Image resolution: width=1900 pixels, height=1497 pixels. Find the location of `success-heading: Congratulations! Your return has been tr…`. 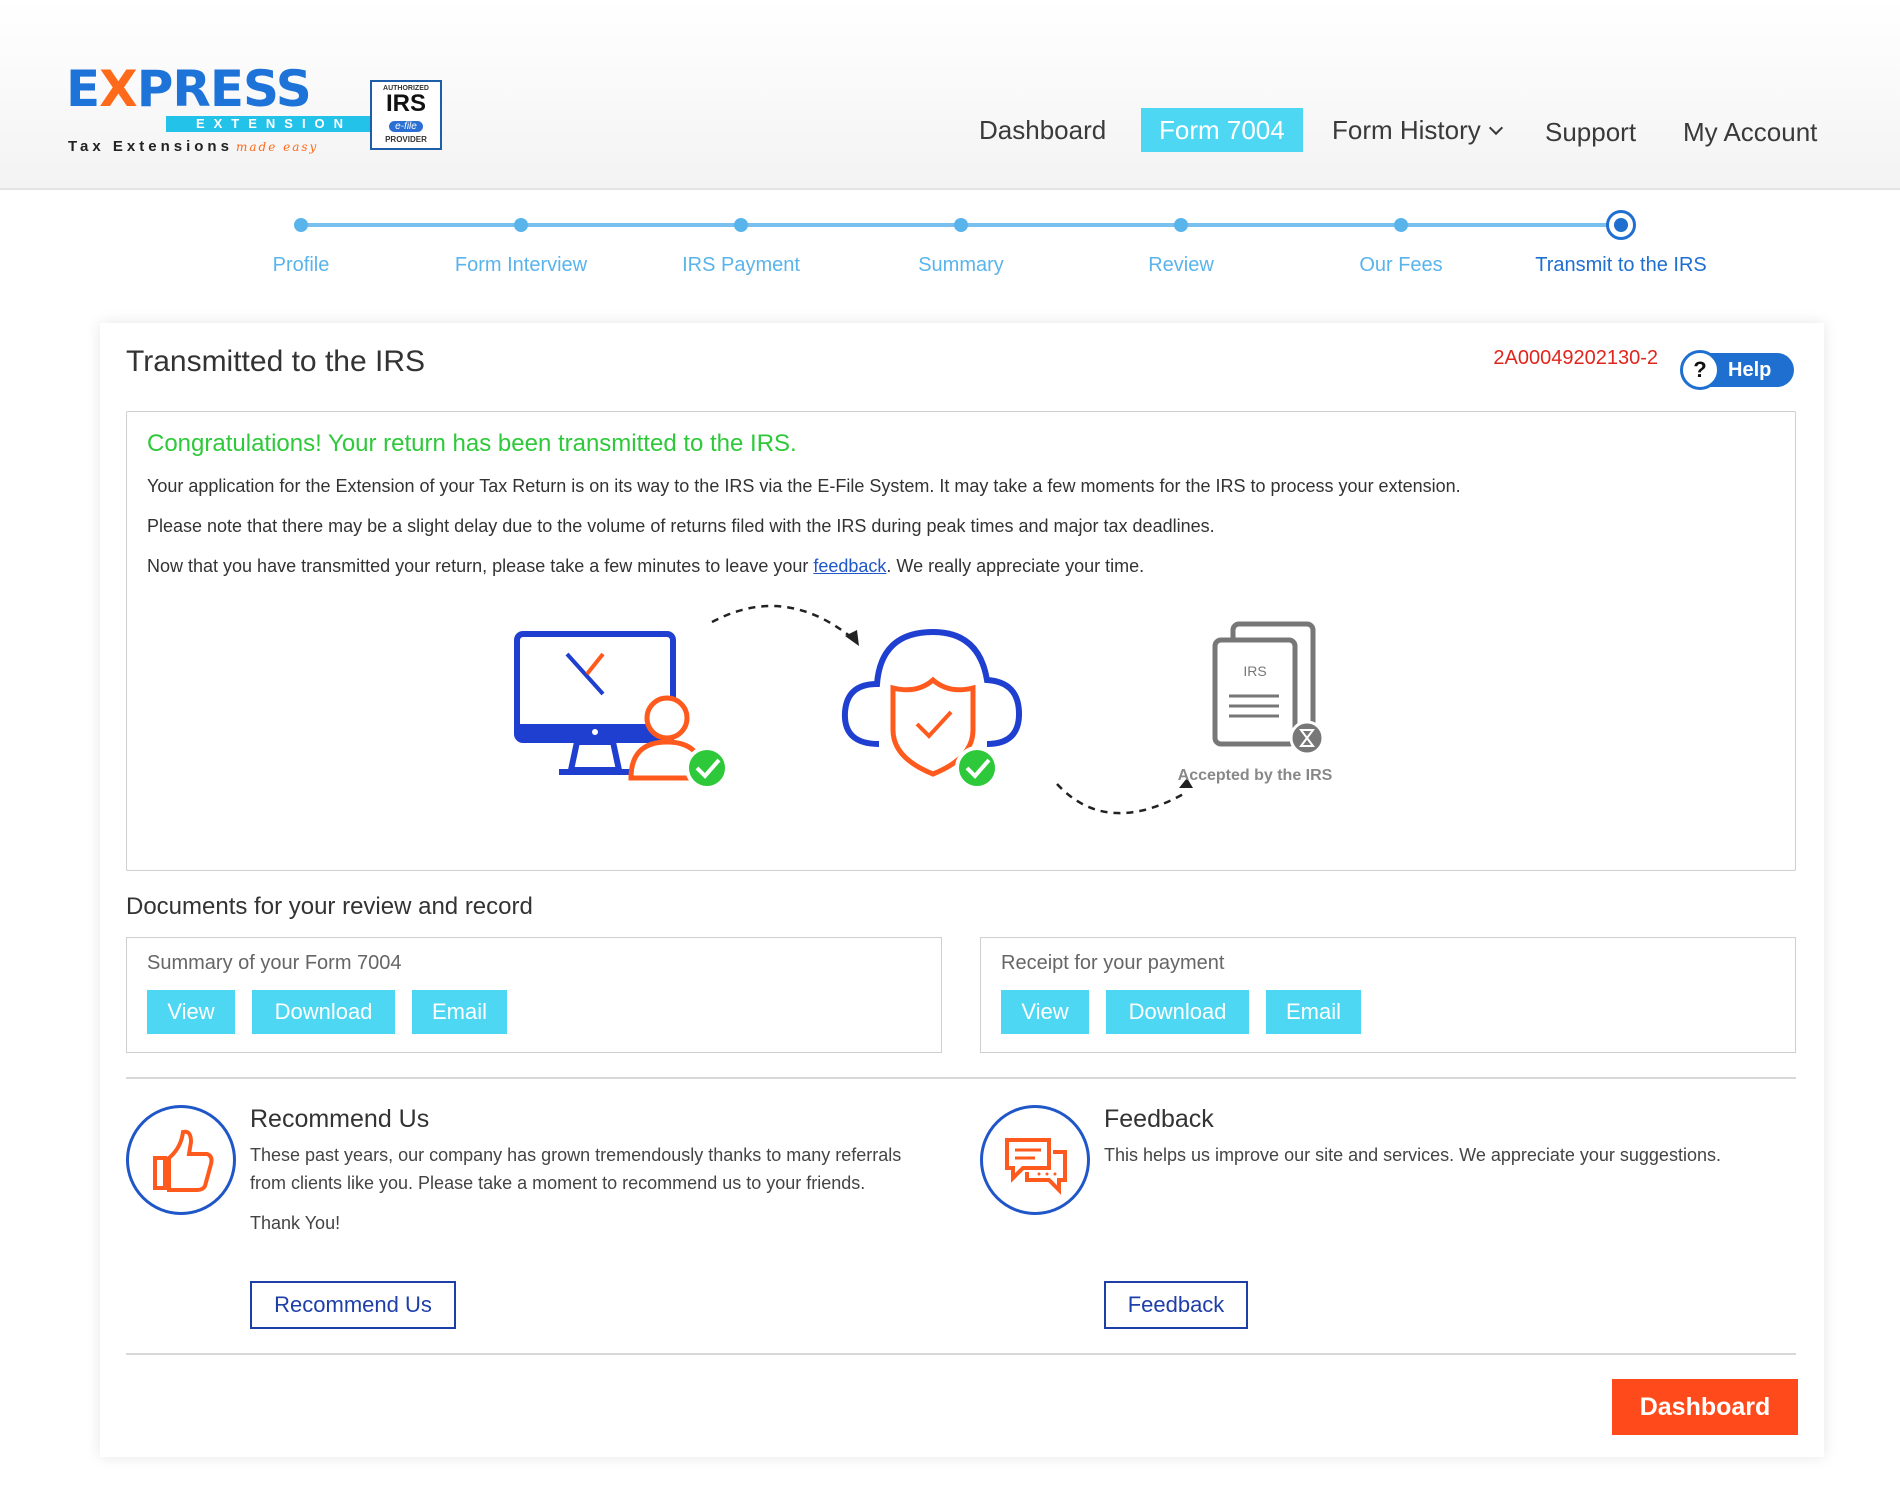

success-heading: Congratulations! Your return has been tr… is located at coordinates (472, 443).